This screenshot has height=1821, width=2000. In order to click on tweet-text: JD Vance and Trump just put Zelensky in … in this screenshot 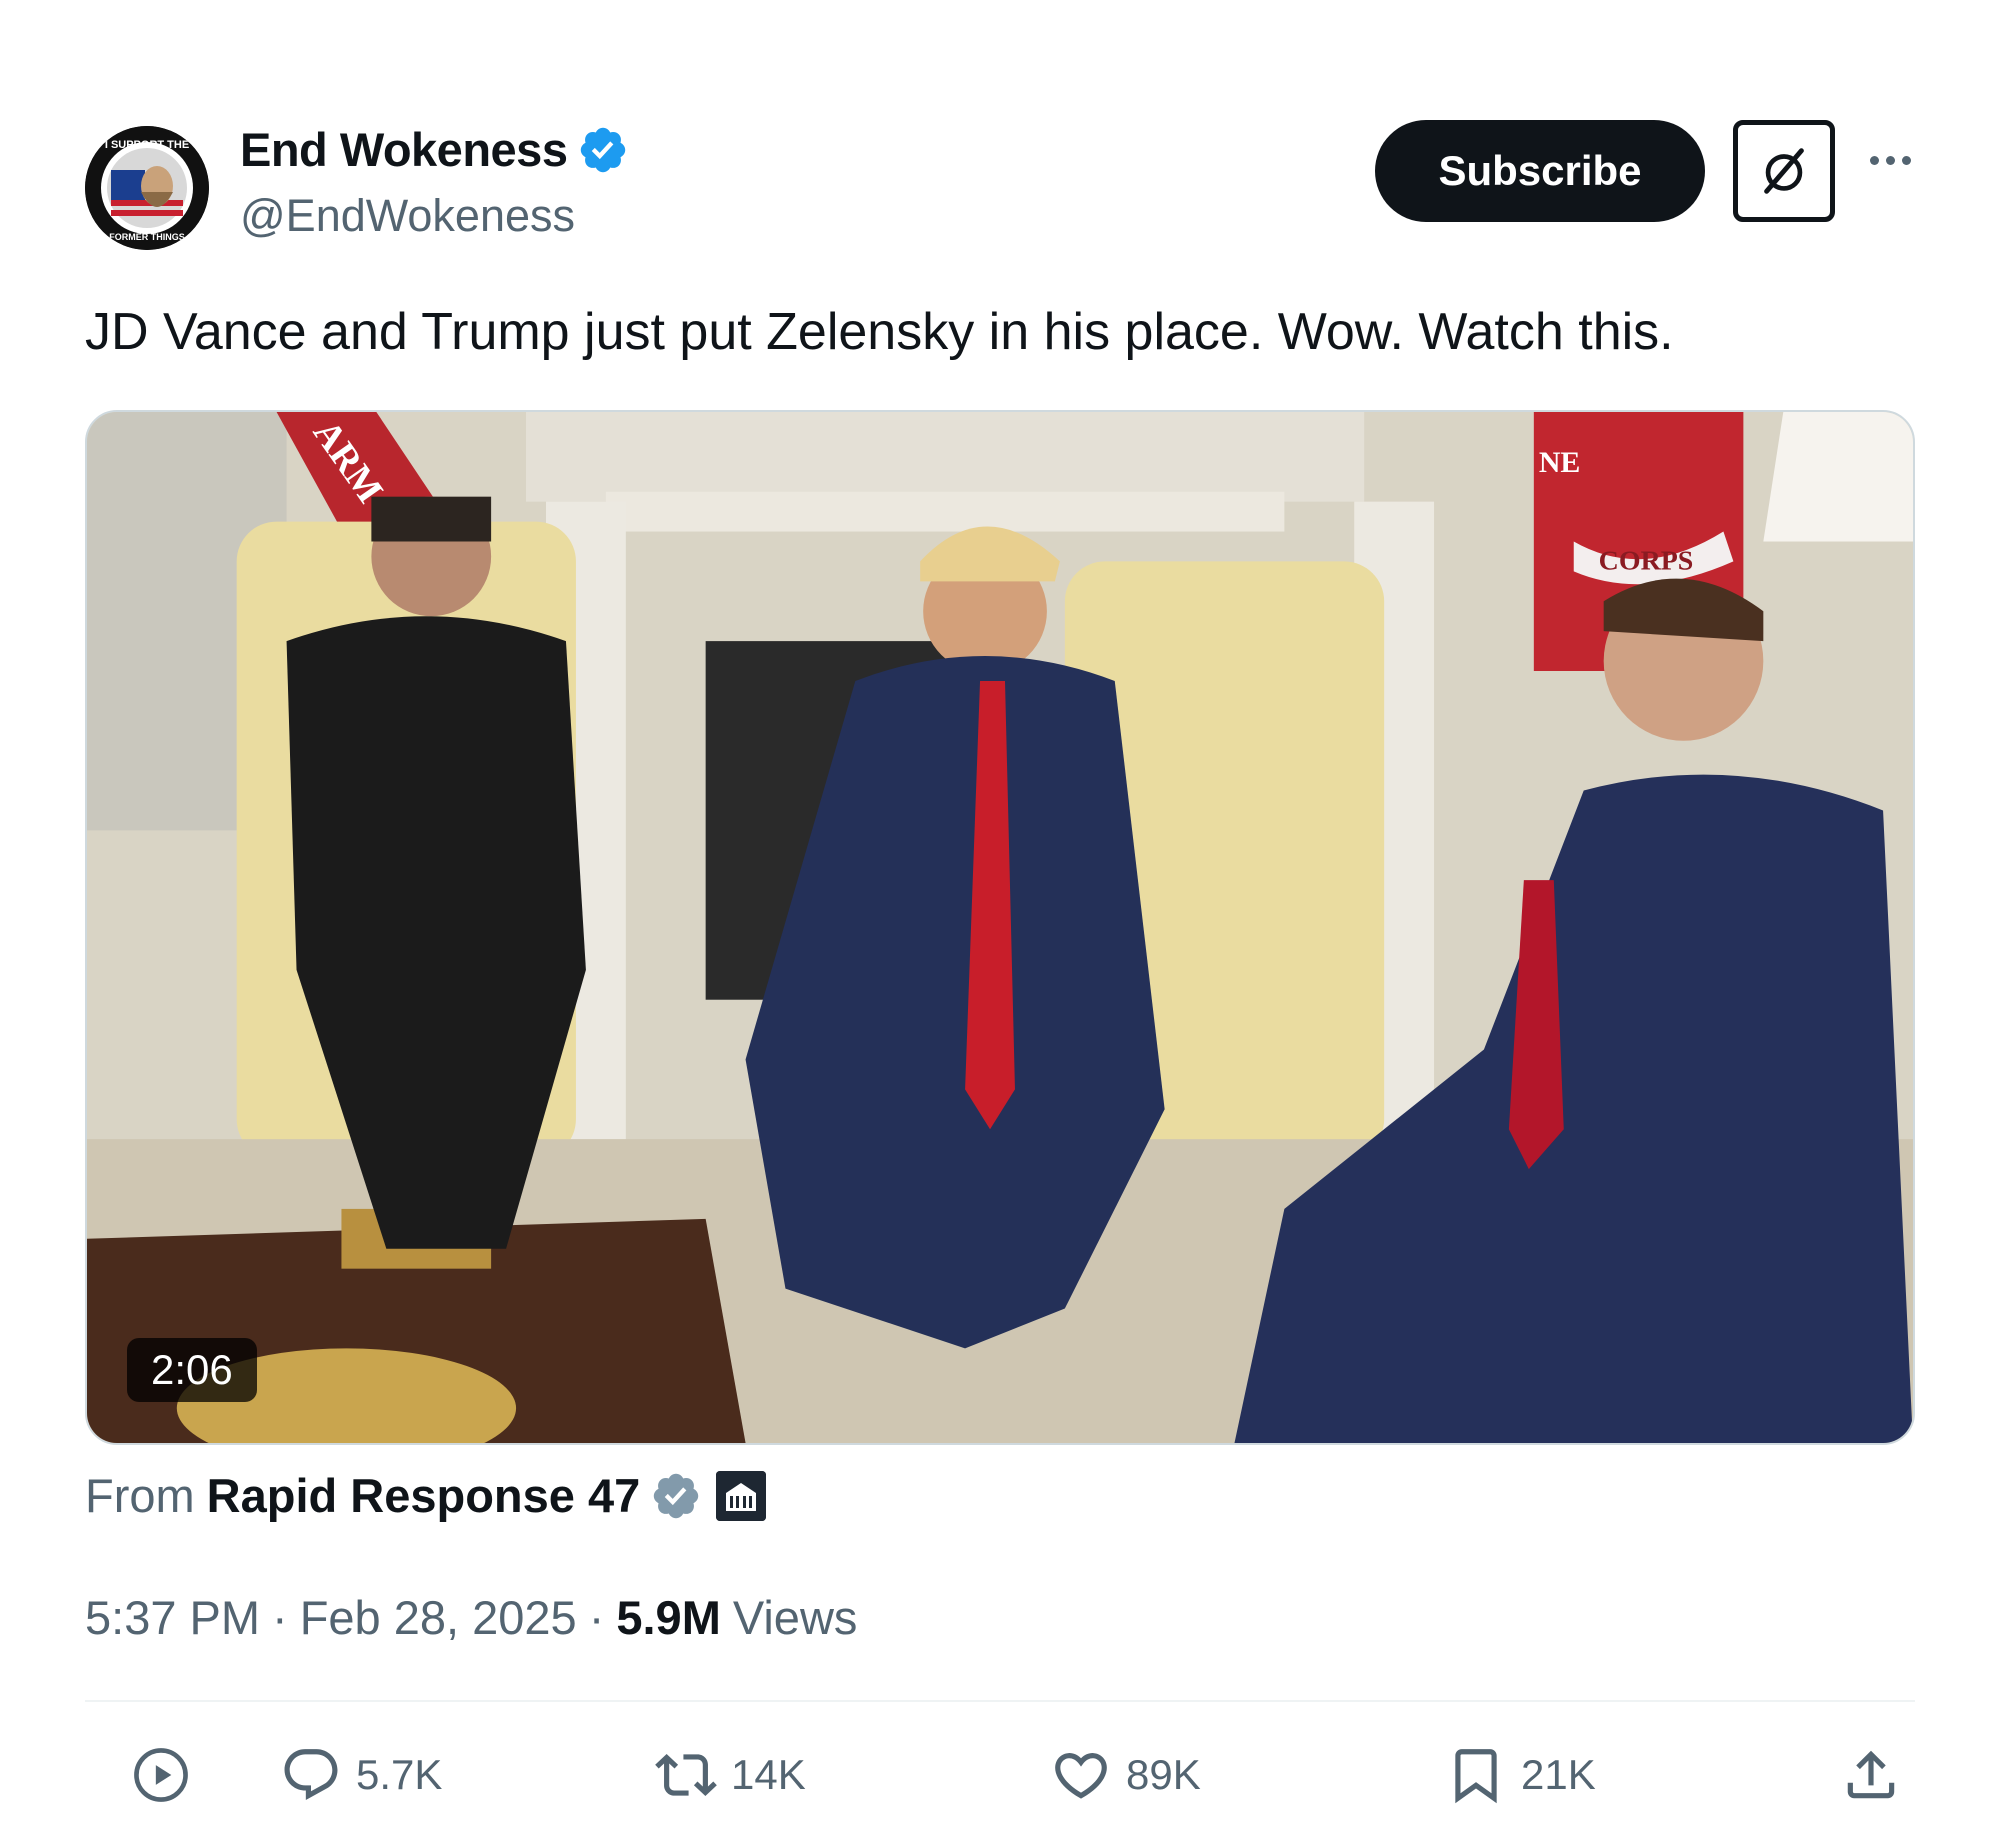, I will do `click(879, 332)`.